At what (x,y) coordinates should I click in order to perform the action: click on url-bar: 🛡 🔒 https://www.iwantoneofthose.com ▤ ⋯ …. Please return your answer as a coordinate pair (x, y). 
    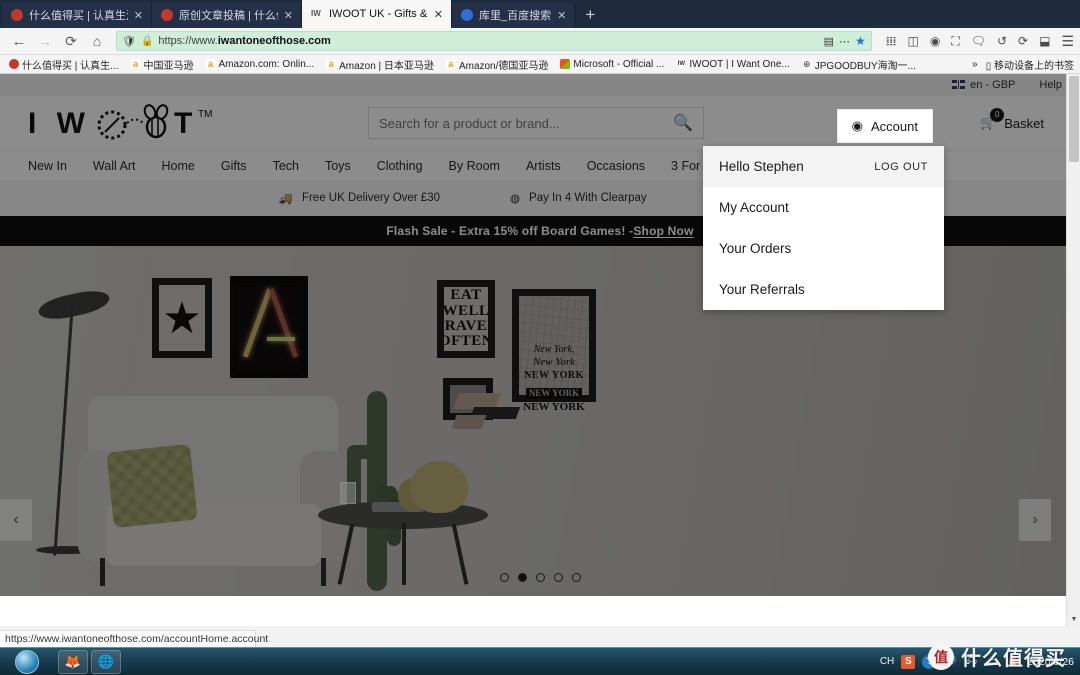
    Looking at the image, I should click on (494, 41).